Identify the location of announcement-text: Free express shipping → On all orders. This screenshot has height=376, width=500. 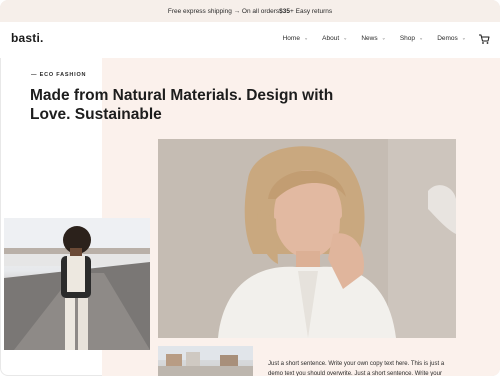
(223, 11).